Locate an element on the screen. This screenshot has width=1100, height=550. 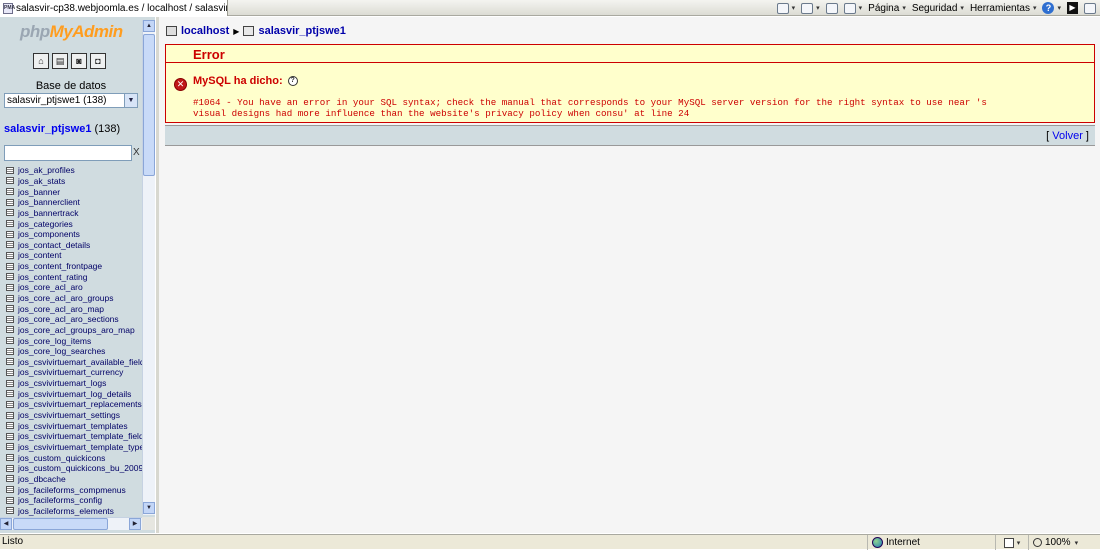
addon-icon is located at coordinates (1090, 8).